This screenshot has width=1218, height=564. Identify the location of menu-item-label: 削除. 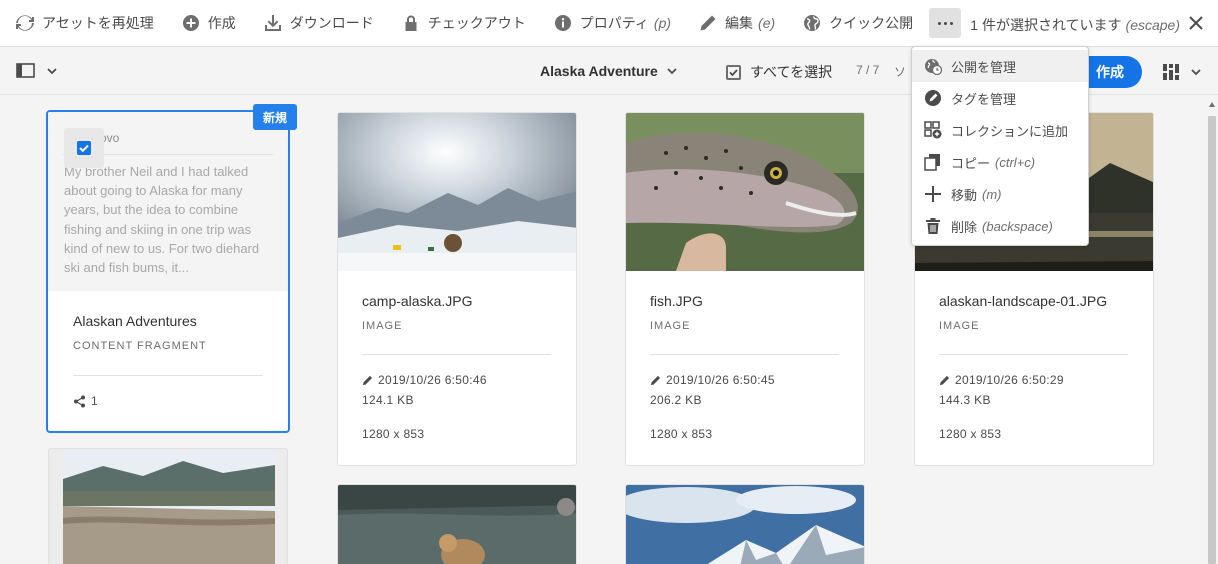
(964, 227).